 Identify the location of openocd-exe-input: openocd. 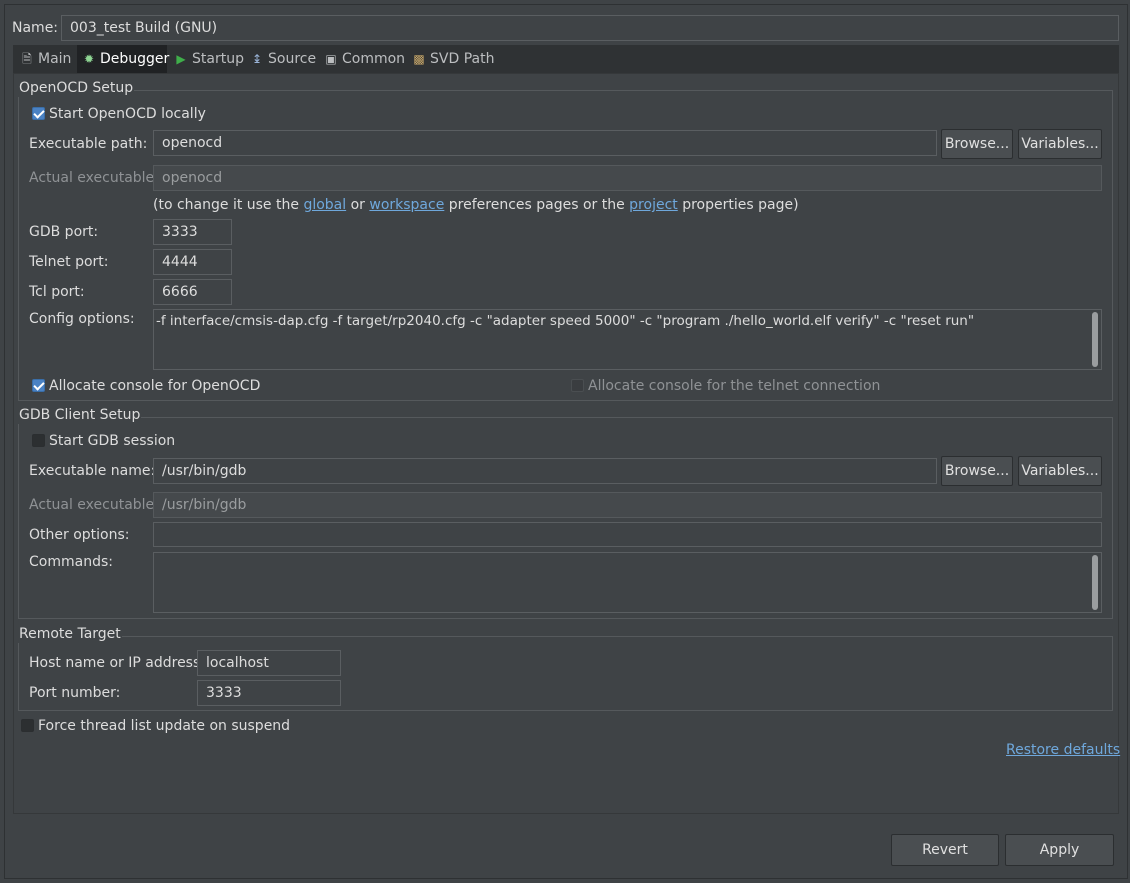
(545, 143).